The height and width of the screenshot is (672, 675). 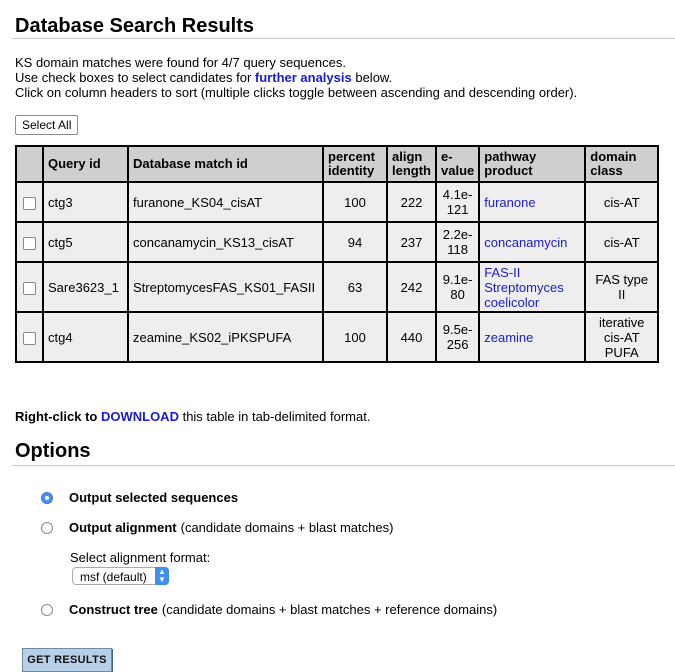 I want to click on header-domain-line1: domain, so click(x=613, y=156).